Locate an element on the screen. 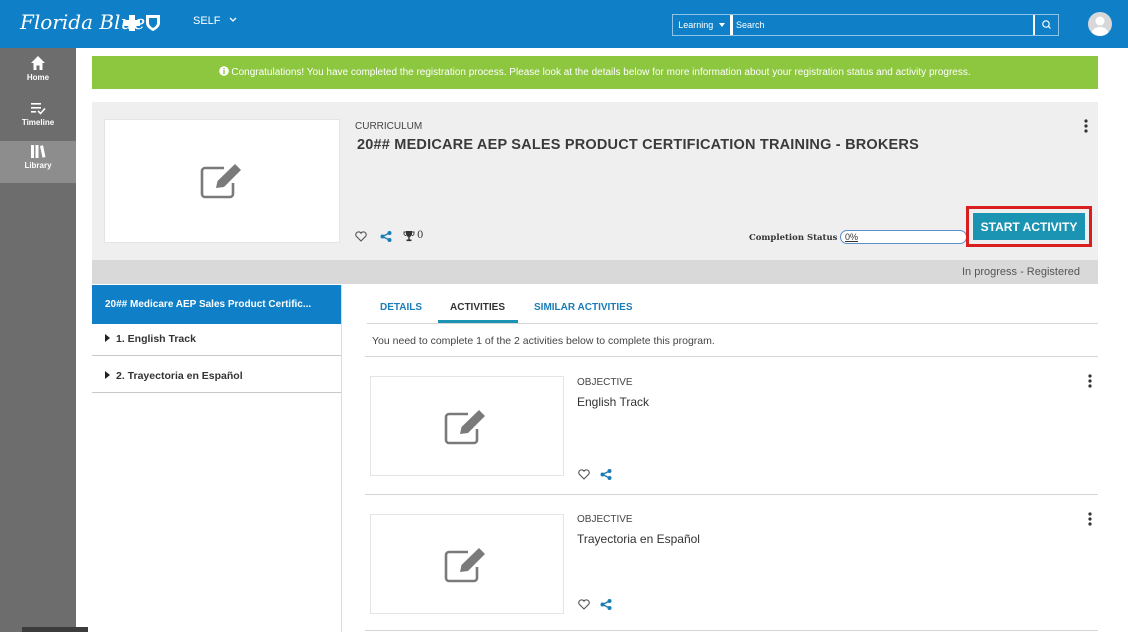 The image size is (1128, 632). learning-dropdown: Learning is located at coordinates (701, 25).